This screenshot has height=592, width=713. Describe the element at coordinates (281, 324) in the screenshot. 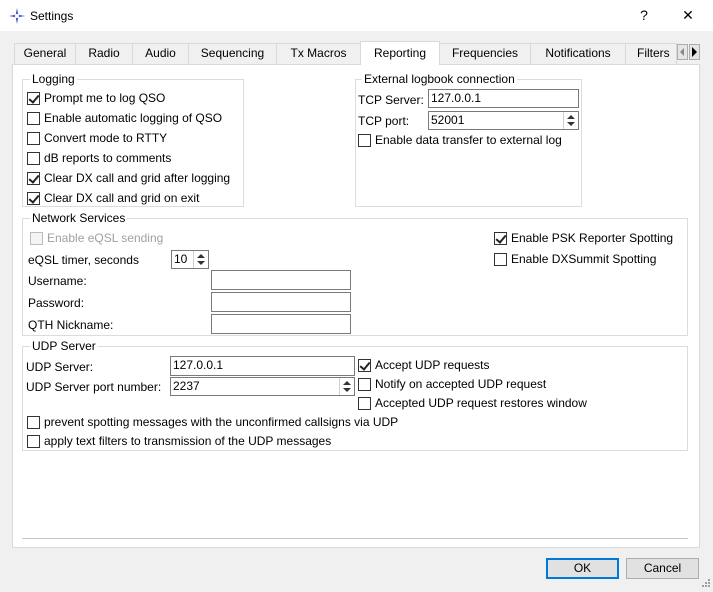

I see `qth-nickname-input` at that location.